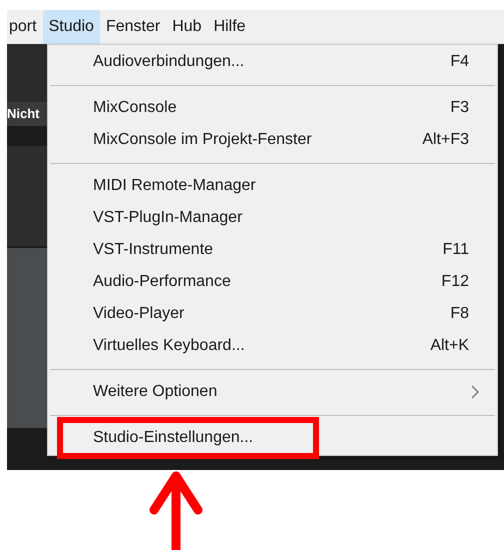 The image size is (504, 550). I want to click on menu-item: Audioverbindungen... F4, so click(272, 62).